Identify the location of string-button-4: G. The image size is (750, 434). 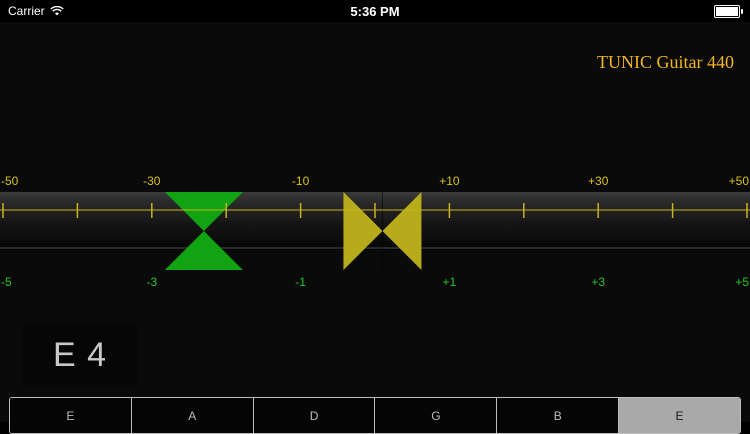
(436, 415).